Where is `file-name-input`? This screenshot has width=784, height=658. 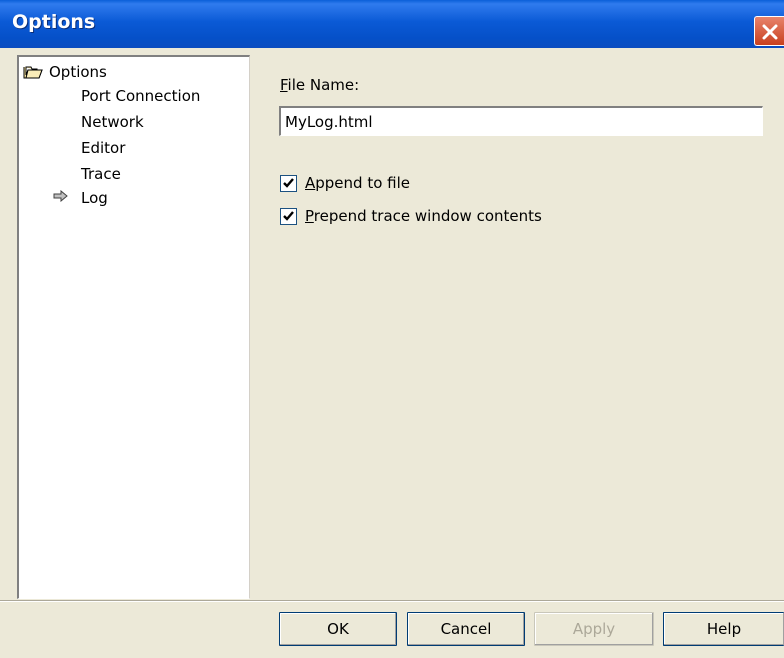 file-name-input is located at coordinates (521, 121).